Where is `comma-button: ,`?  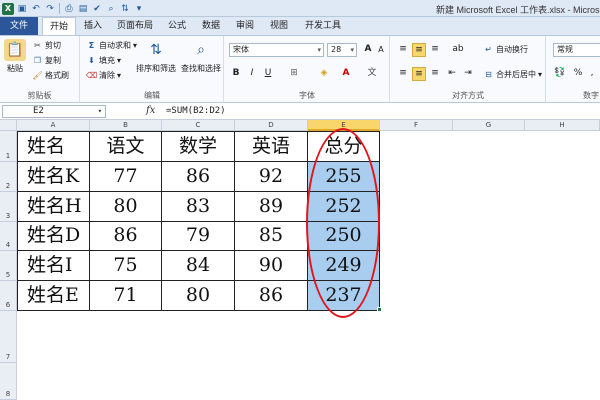
comma-button: , is located at coordinates (592, 74).